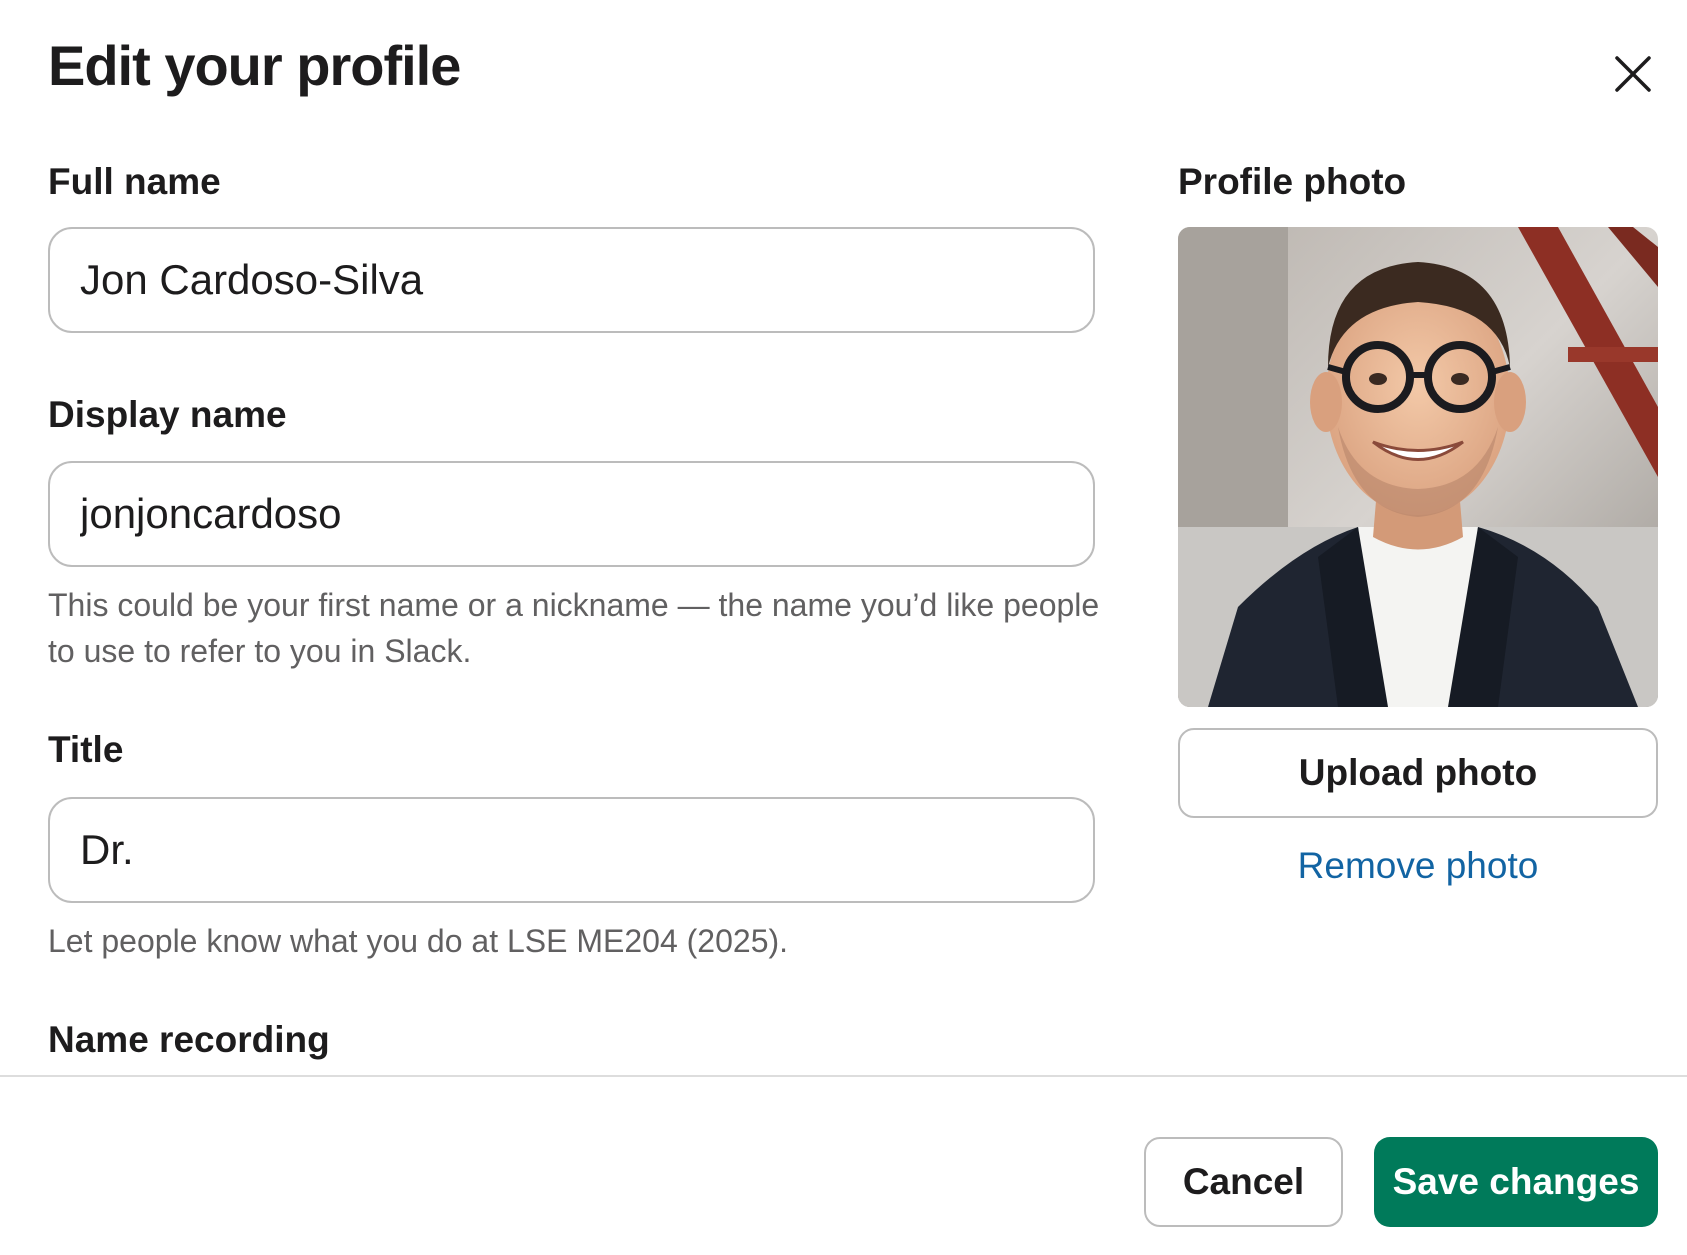 The height and width of the screenshot is (1255, 1687). I want to click on display-name-input, so click(571, 514).